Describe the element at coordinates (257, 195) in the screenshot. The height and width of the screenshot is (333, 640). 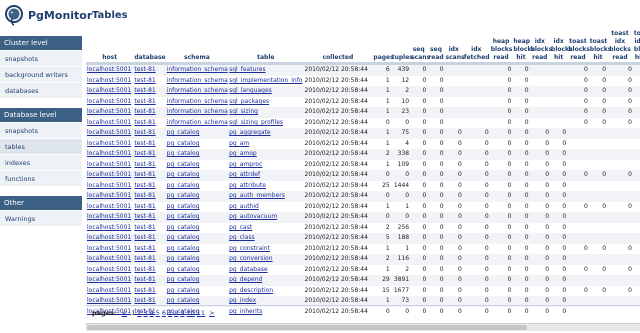
I see `table-link: pg_auth_members` at that location.